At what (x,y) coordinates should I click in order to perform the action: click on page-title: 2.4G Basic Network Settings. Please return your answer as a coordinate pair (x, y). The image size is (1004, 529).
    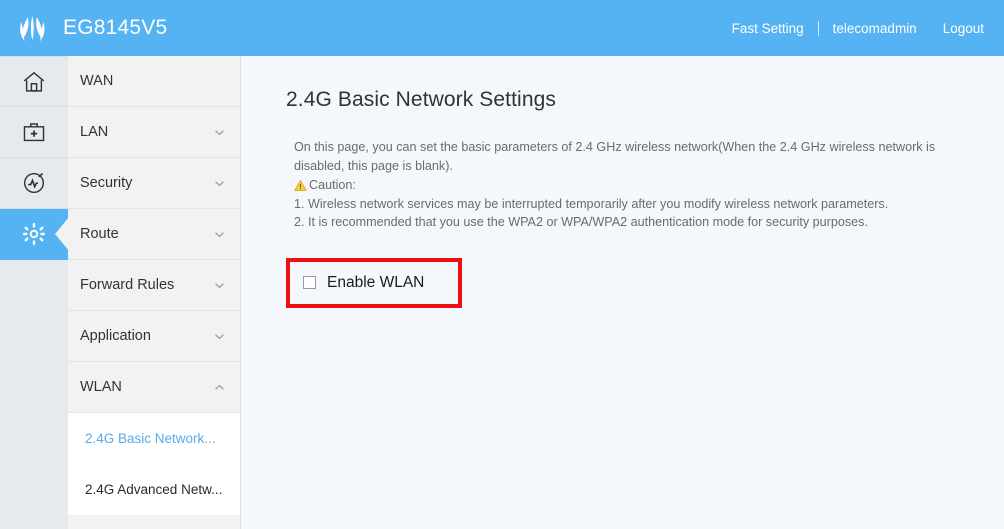
    Looking at the image, I should click on (421, 99).